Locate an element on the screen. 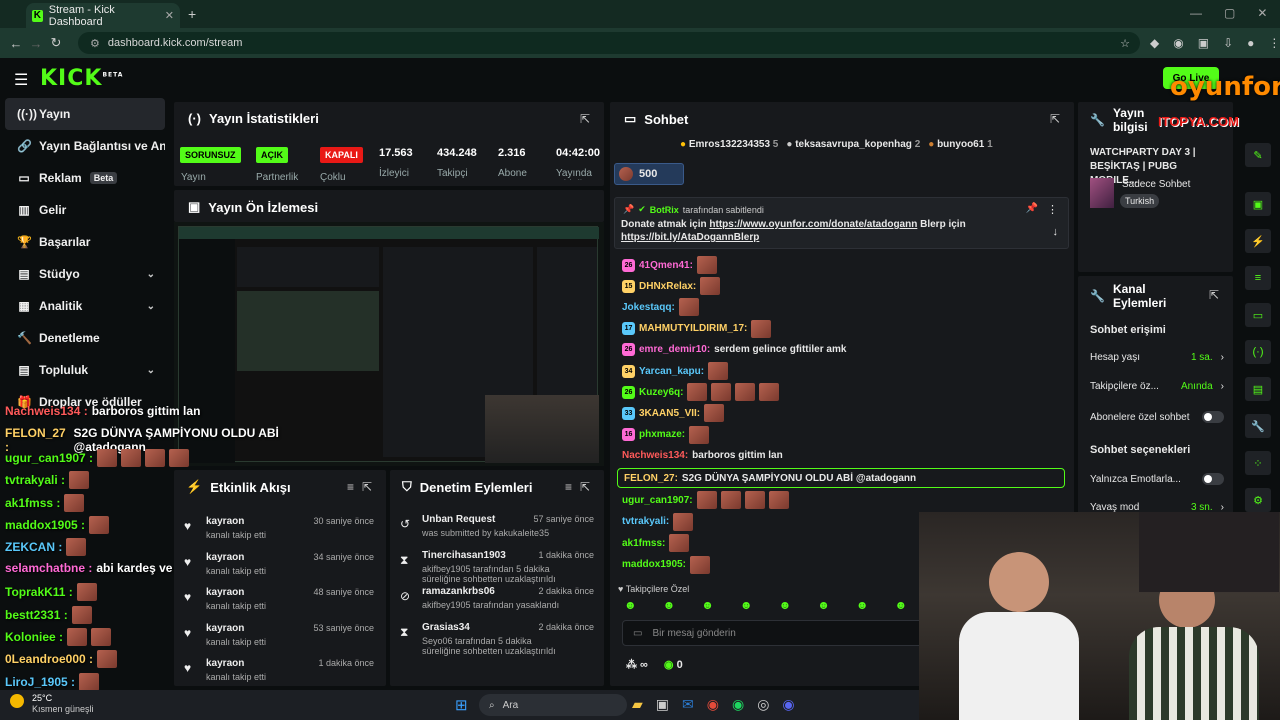 This screenshot has height=720, width=1280. emote-1-icon: ☻ is located at coordinates (630, 605).